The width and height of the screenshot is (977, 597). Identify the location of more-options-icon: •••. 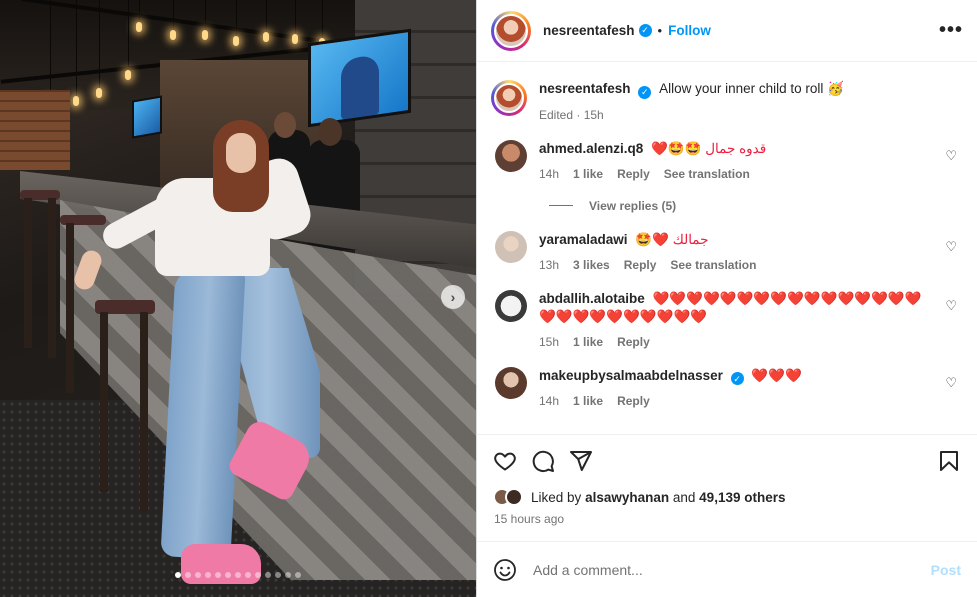
(951, 30).